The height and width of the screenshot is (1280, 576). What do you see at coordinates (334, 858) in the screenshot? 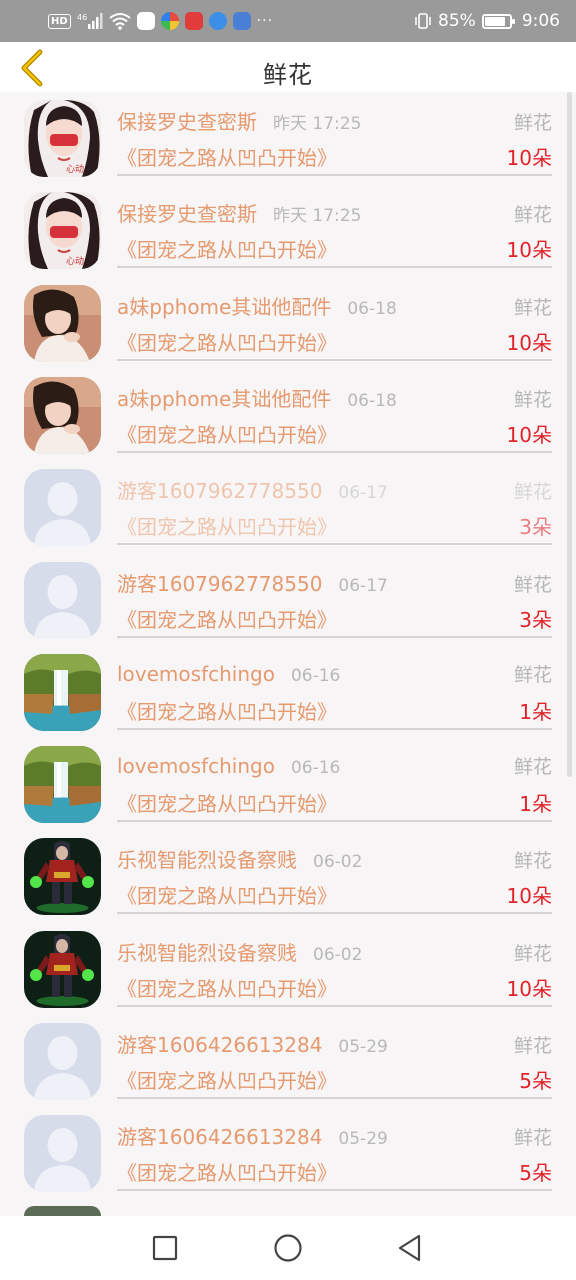
I see `row-header-line: 乐视智能烈设备察贱 06-02 鲜花` at bounding box center [334, 858].